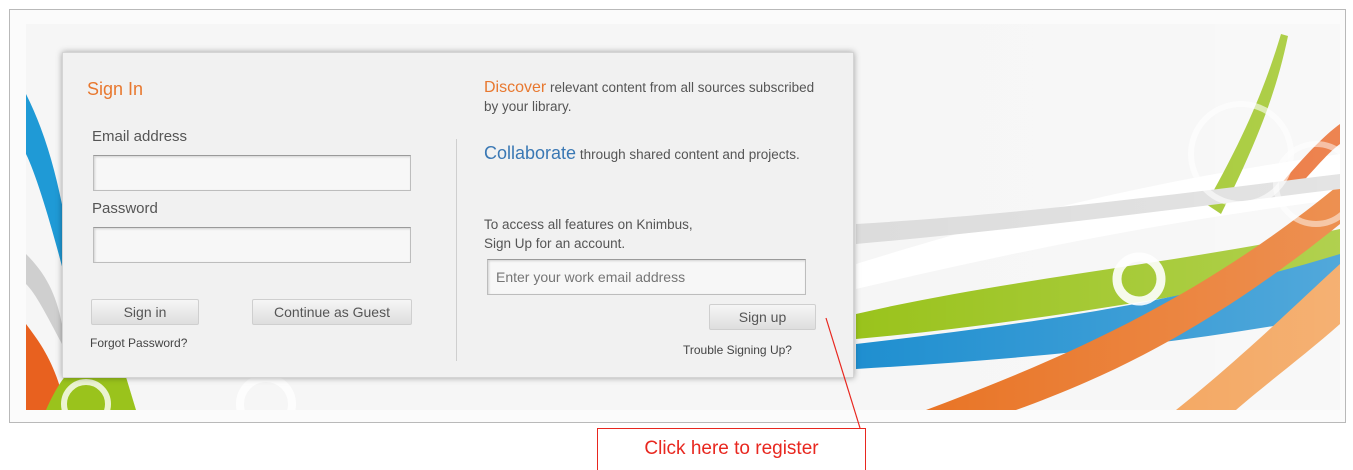 The height and width of the screenshot is (470, 1353). Describe the element at coordinates (843, 373) in the screenshot. I see `callout-pointer-line` at that location.